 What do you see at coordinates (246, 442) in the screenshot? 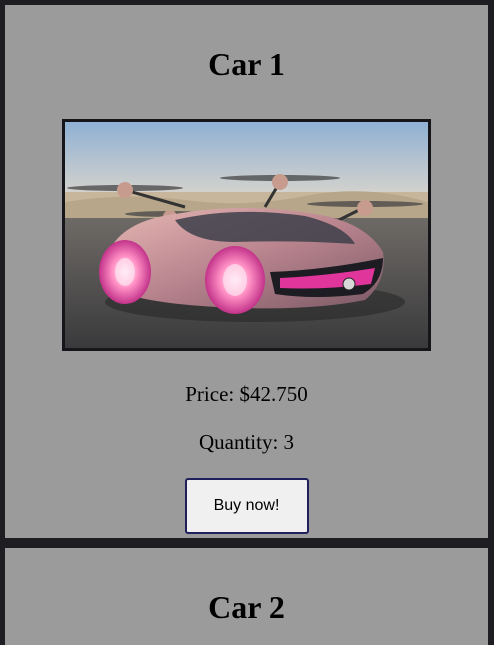
I see `product-quantity: Quantity: 3` at bounding box center [246, 442].